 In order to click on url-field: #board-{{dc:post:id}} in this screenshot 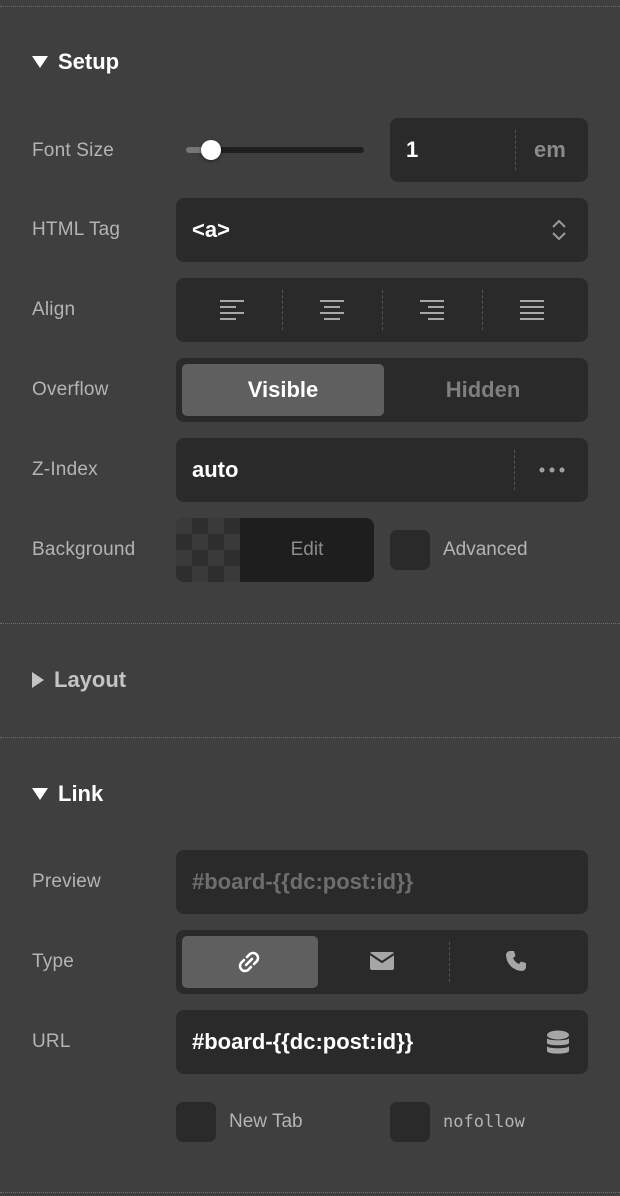, I will do `click(382, 1042)`.